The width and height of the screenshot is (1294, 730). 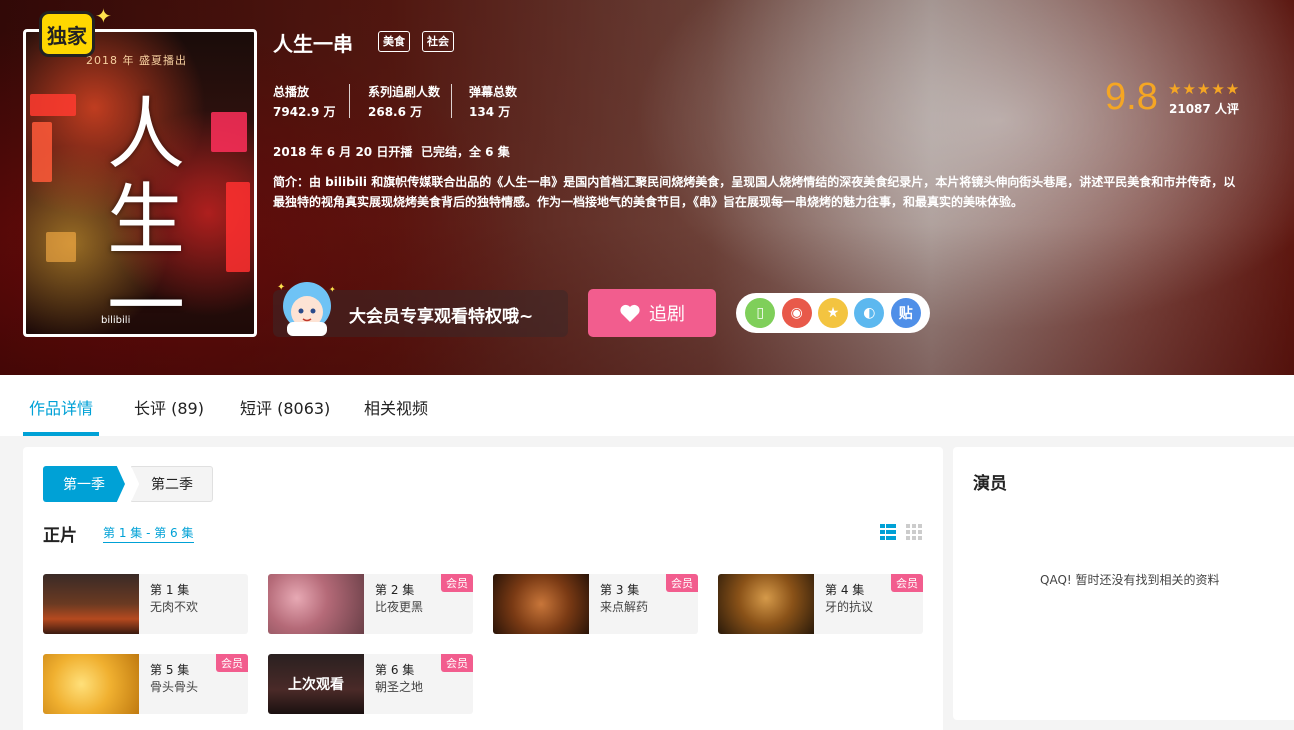 What do you see at coordinates (796, 313) in the screenshot?
I see `weibo-icon: ◉` at bounding box center [796, 313].